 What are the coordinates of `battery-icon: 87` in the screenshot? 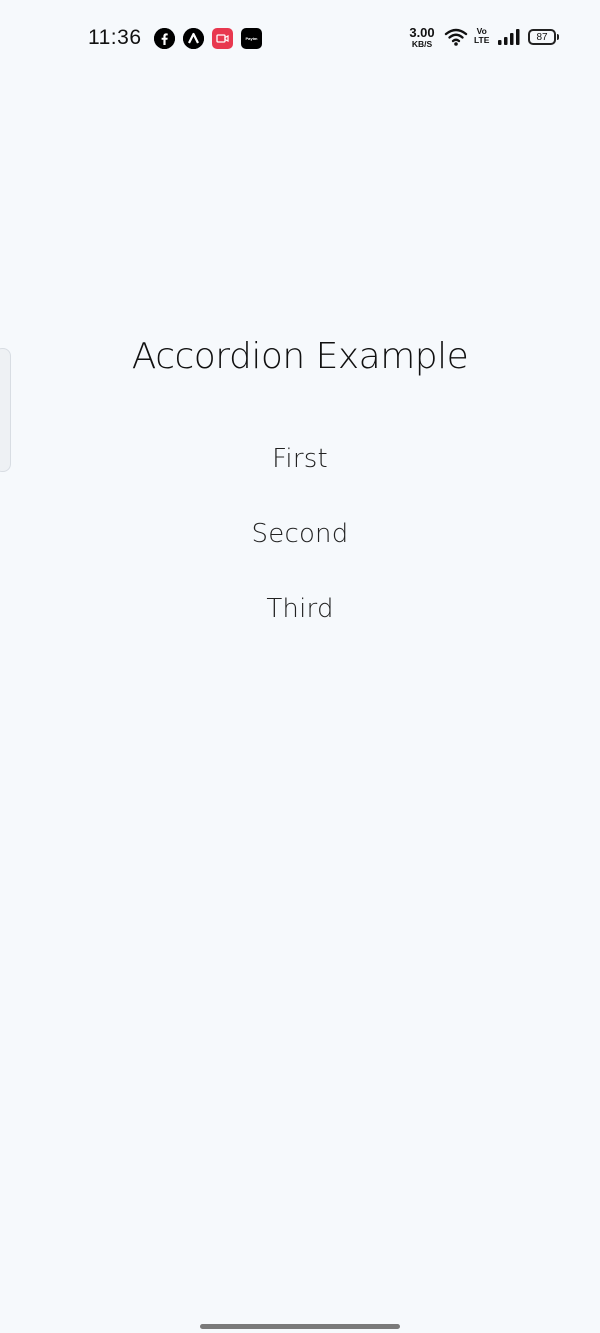 It's located at (543, 37).